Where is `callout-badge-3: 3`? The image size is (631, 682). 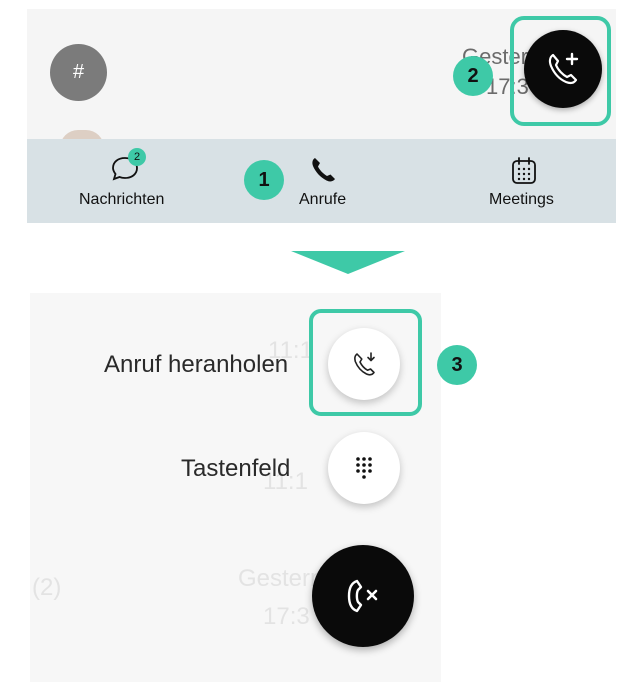
callout-badge-3: 3 is located at coordinates (457, 365).